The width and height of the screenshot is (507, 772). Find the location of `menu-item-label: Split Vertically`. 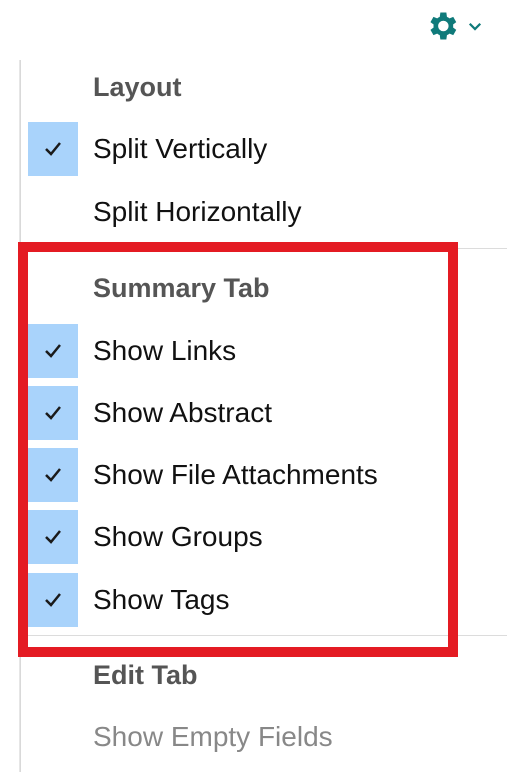

menu-item-label: Split Vertically is located at coordinates (180, 148).